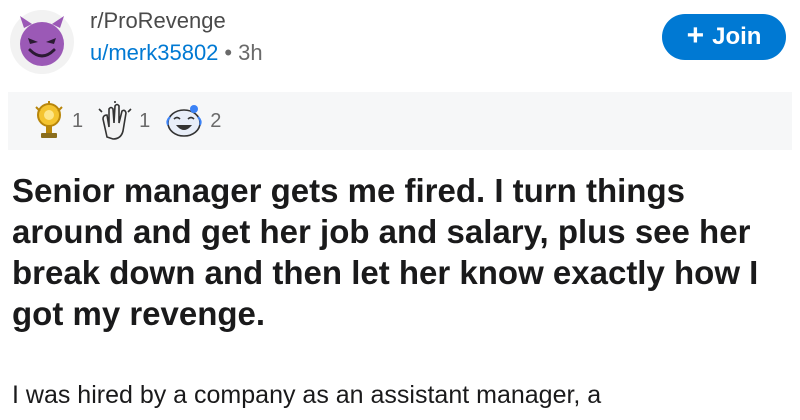 Image resolution: width=800 pixels, height=420 pixels. I want to click on join-label: Join, so click(737, 36).